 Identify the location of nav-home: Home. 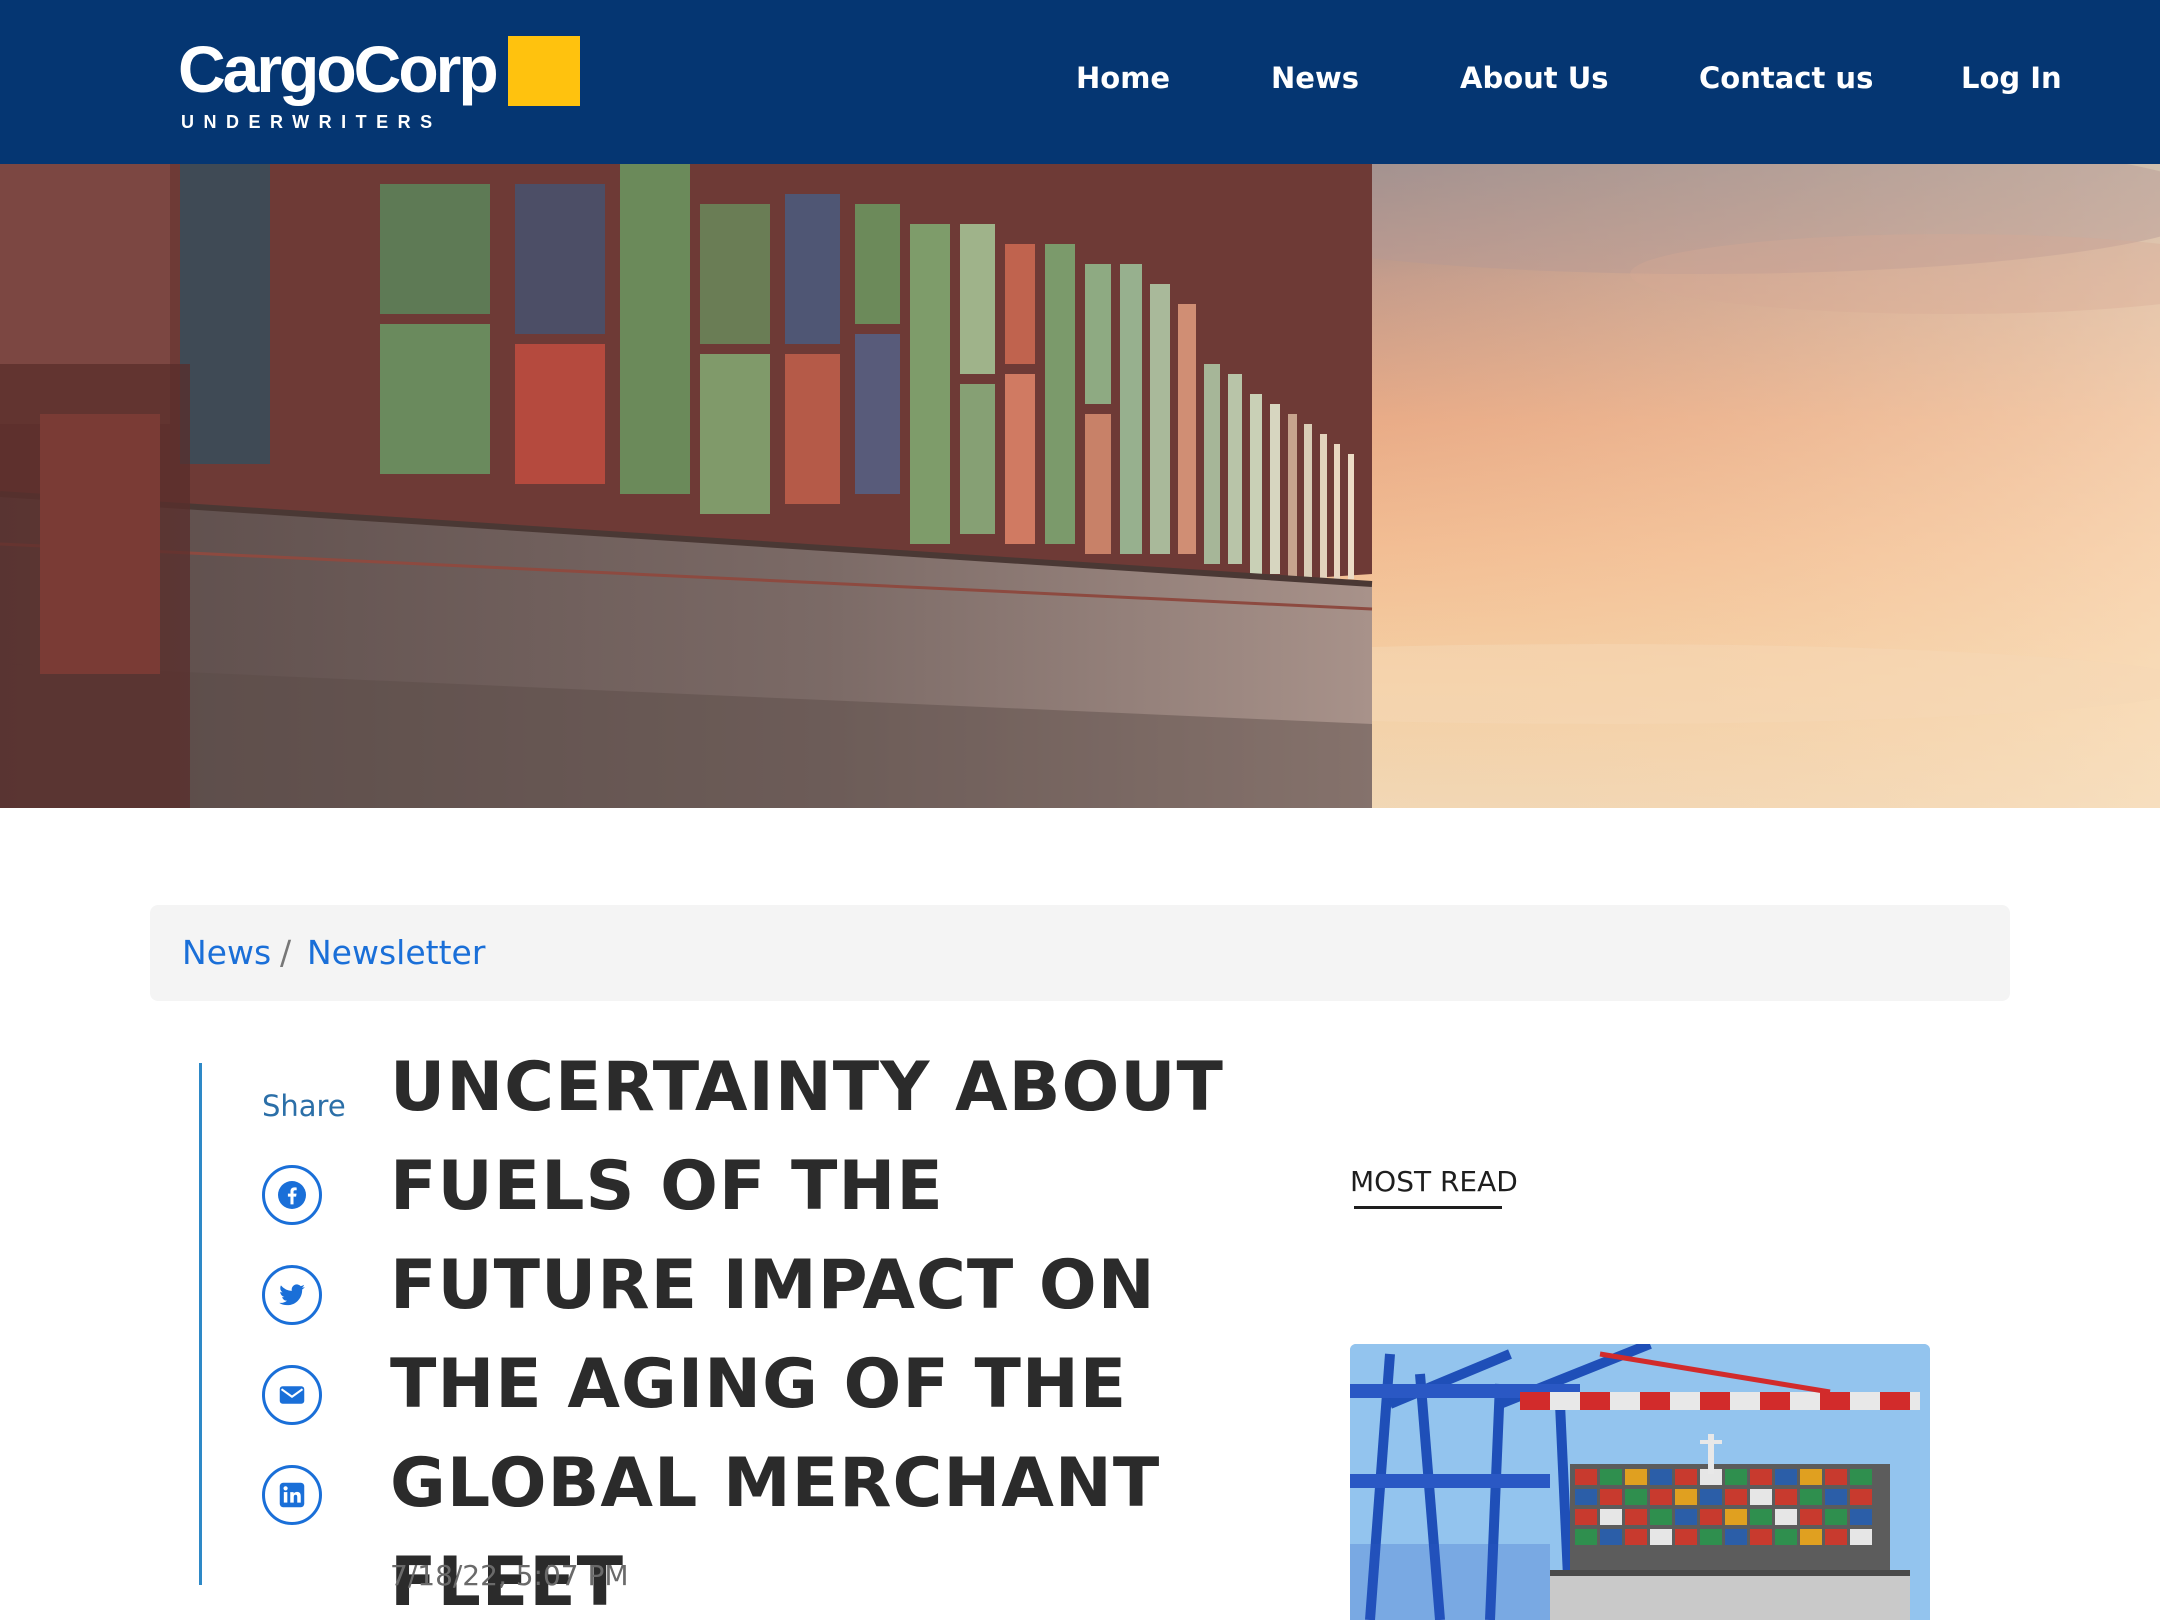
(1123, 78).